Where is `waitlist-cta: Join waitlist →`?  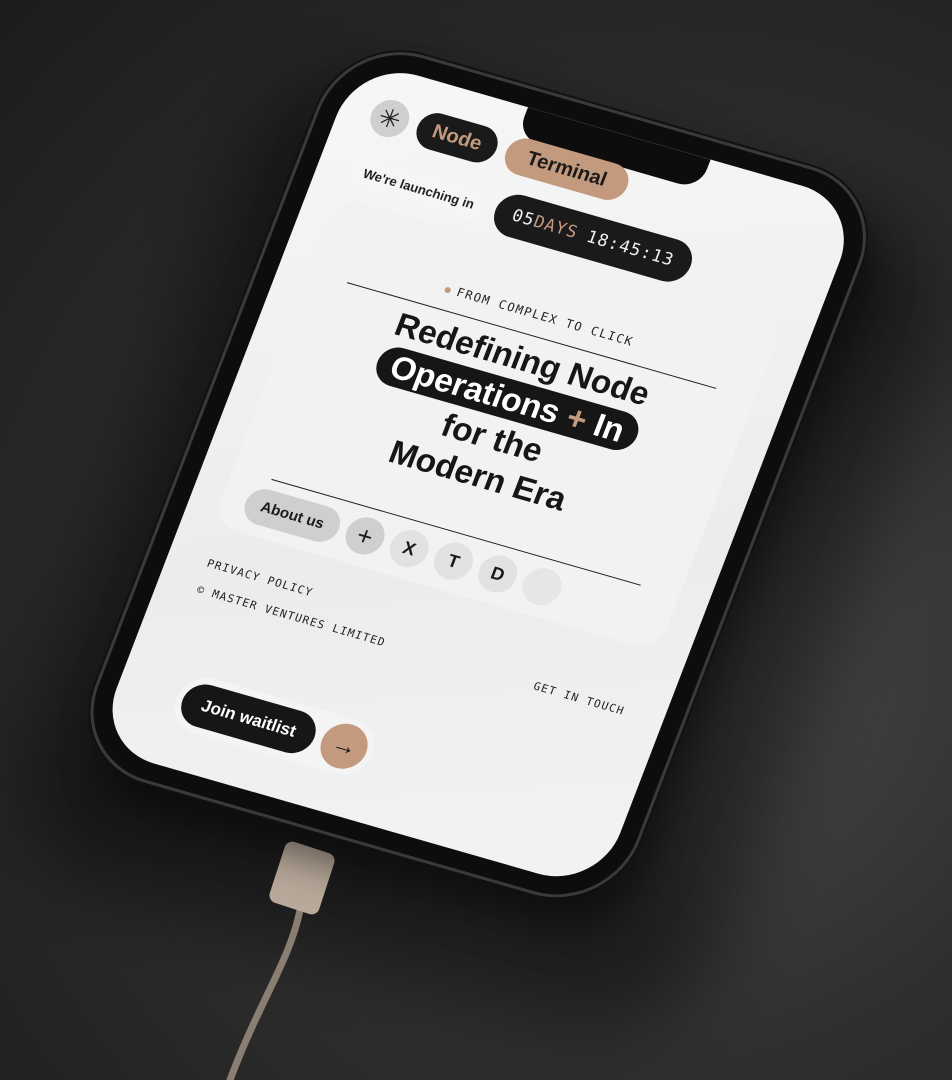
waitlist-cta: Join waitlist → is located at coordinates (274, 726).